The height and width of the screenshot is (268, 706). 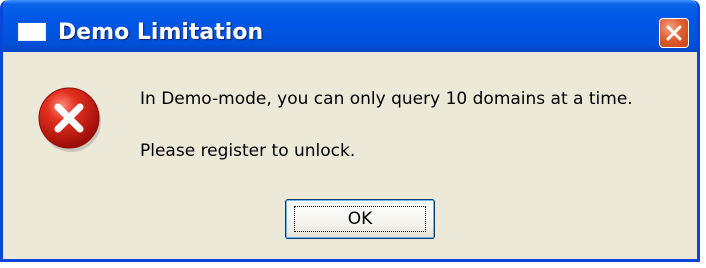 What do you see at coordinates (161, 32) in the screenshot?
I see `window-title: Demo Limitation` at bounding box center [161, 32].